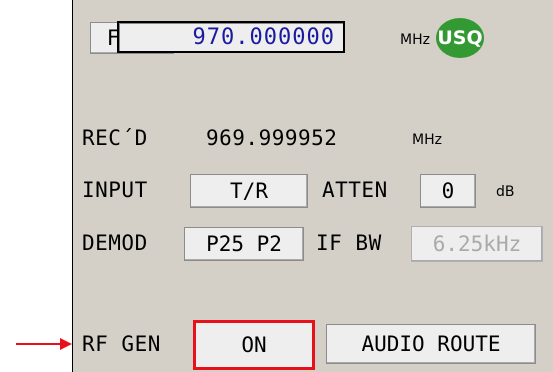  Describe the element at coordinates (415, 40) in the screenshot. I see `freq-unit: MHz` at that location.